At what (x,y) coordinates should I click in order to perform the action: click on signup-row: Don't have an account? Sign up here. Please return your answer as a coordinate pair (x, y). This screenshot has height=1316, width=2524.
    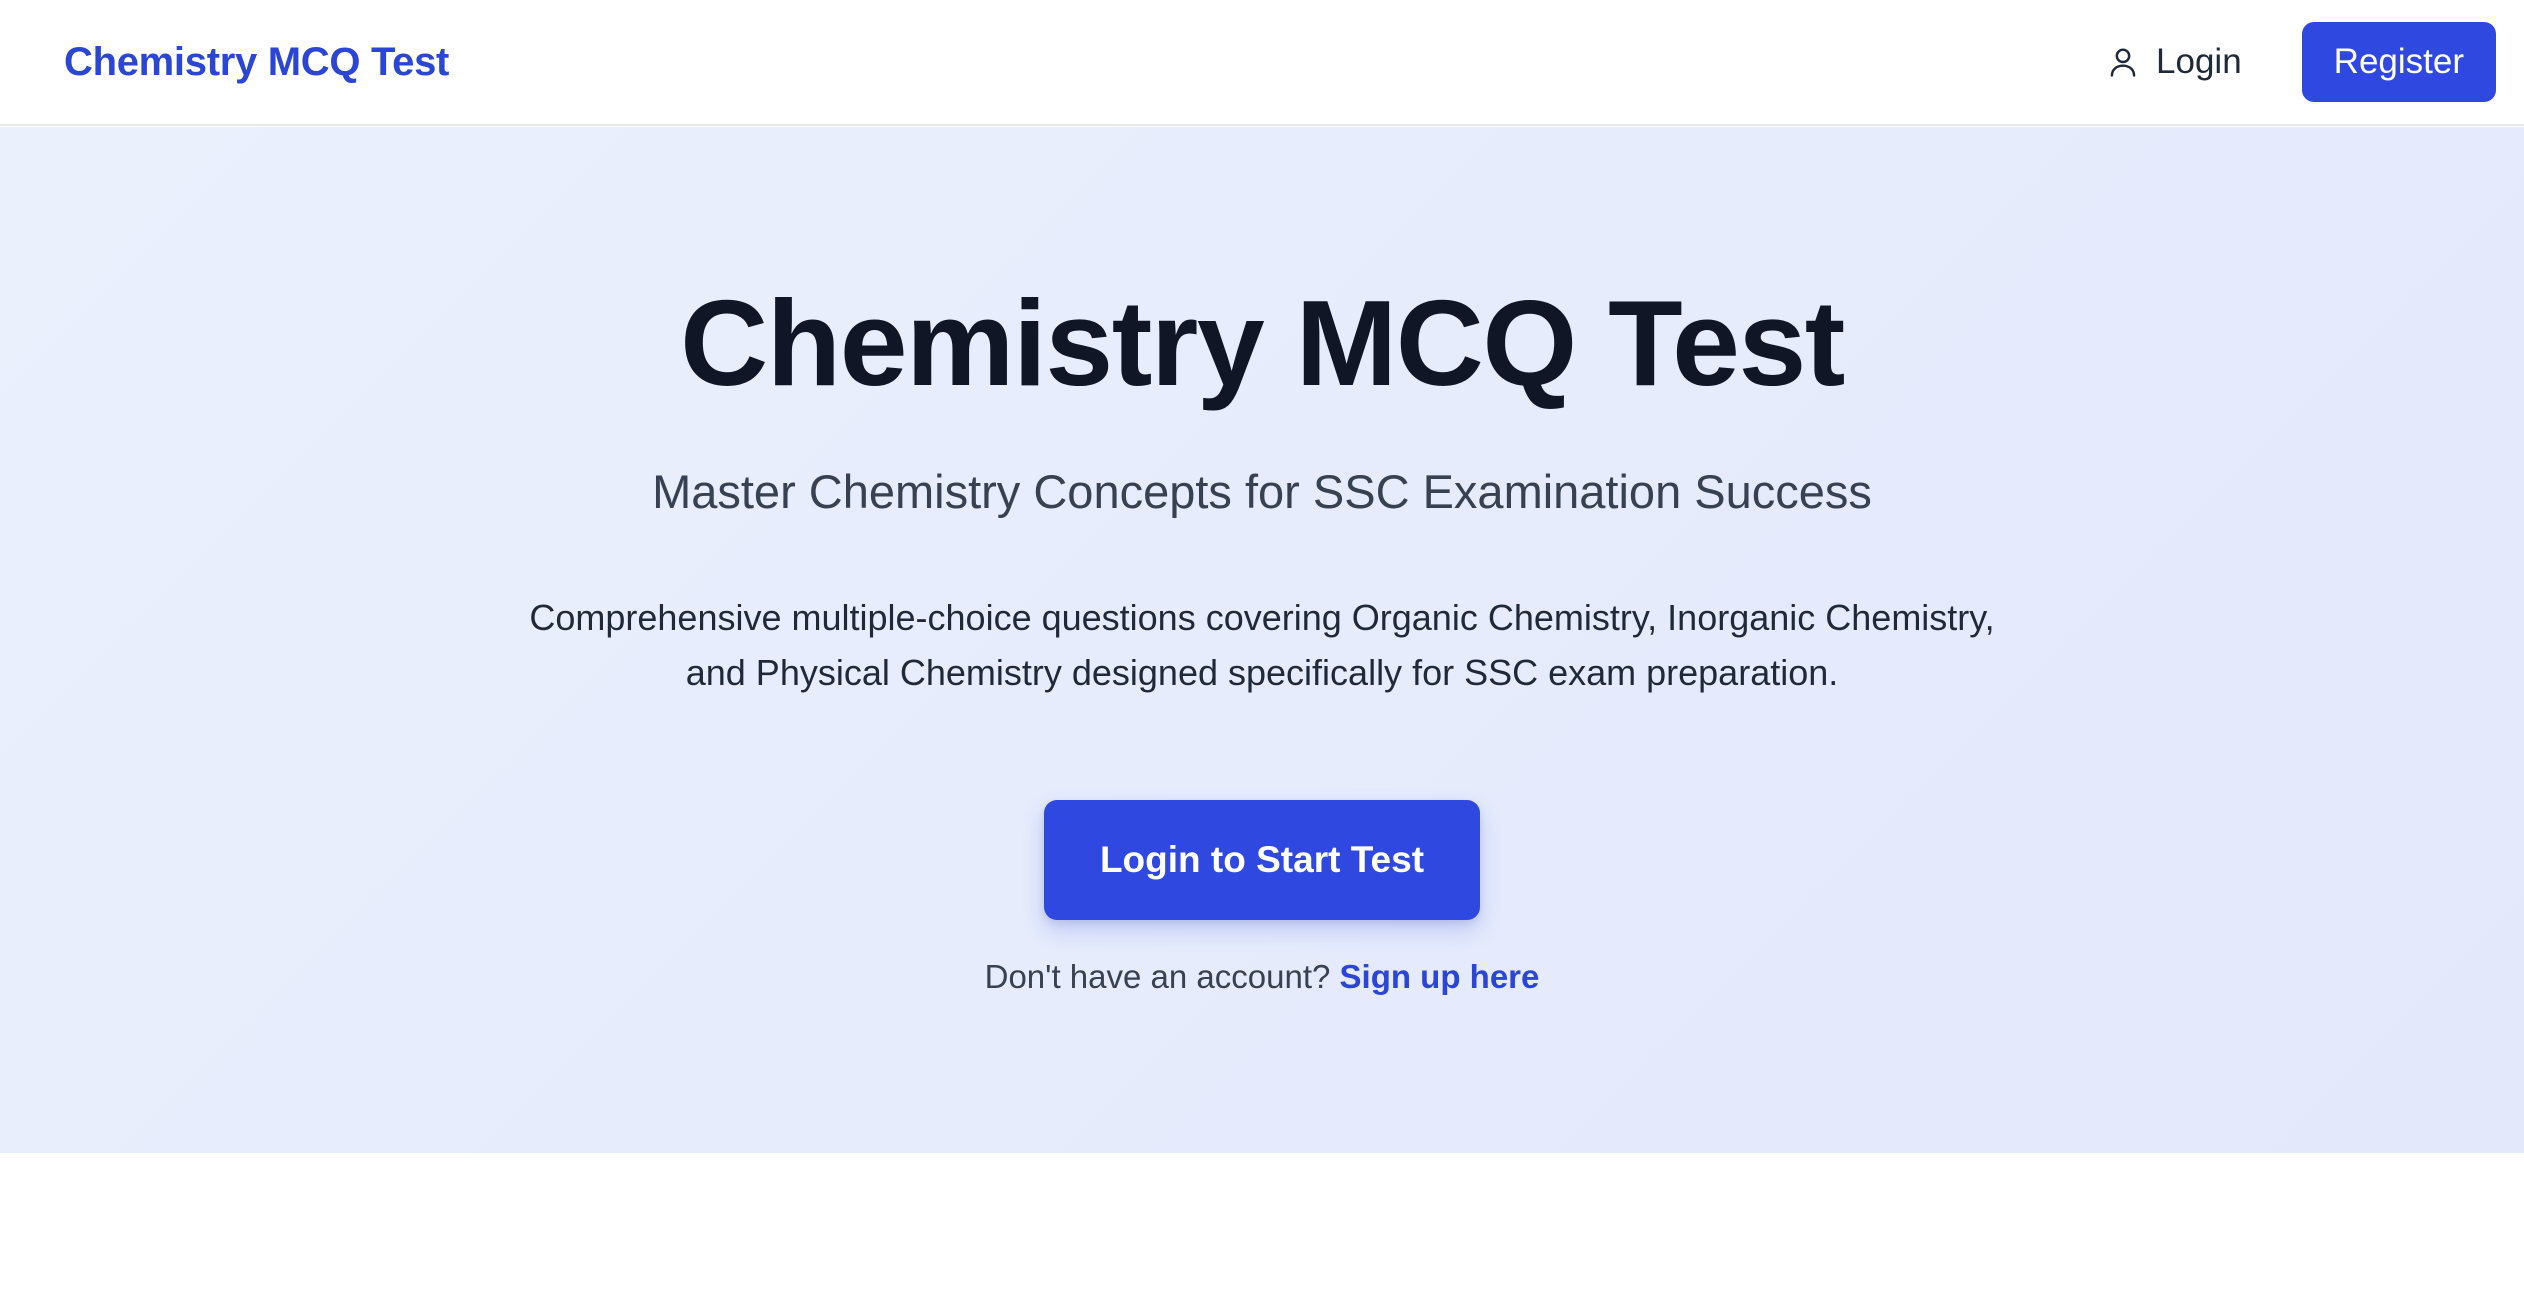
    Looking at the image, I should click on (1262, 977).